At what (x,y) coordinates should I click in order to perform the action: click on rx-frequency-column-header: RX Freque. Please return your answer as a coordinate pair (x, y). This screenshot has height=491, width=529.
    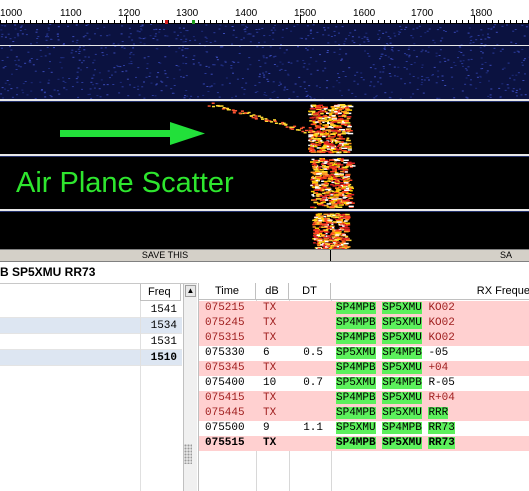
    Looking at the image, I should click on (430, 291).